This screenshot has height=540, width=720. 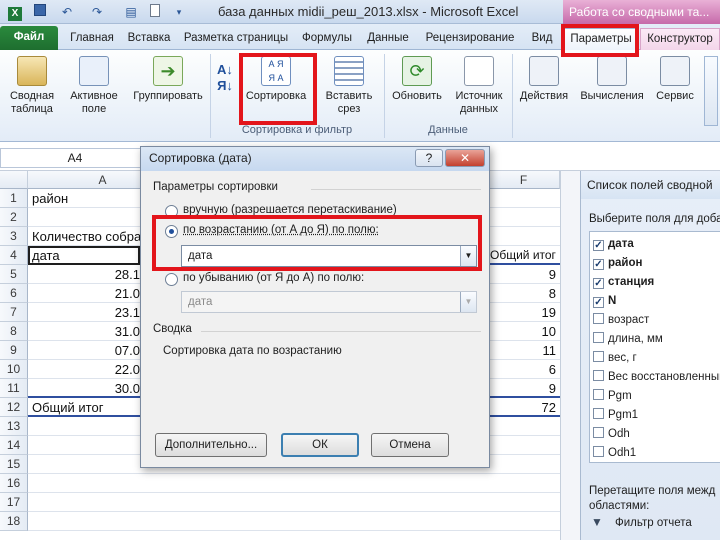 I want to click on row-header: 18, so click(x=14, y=521).